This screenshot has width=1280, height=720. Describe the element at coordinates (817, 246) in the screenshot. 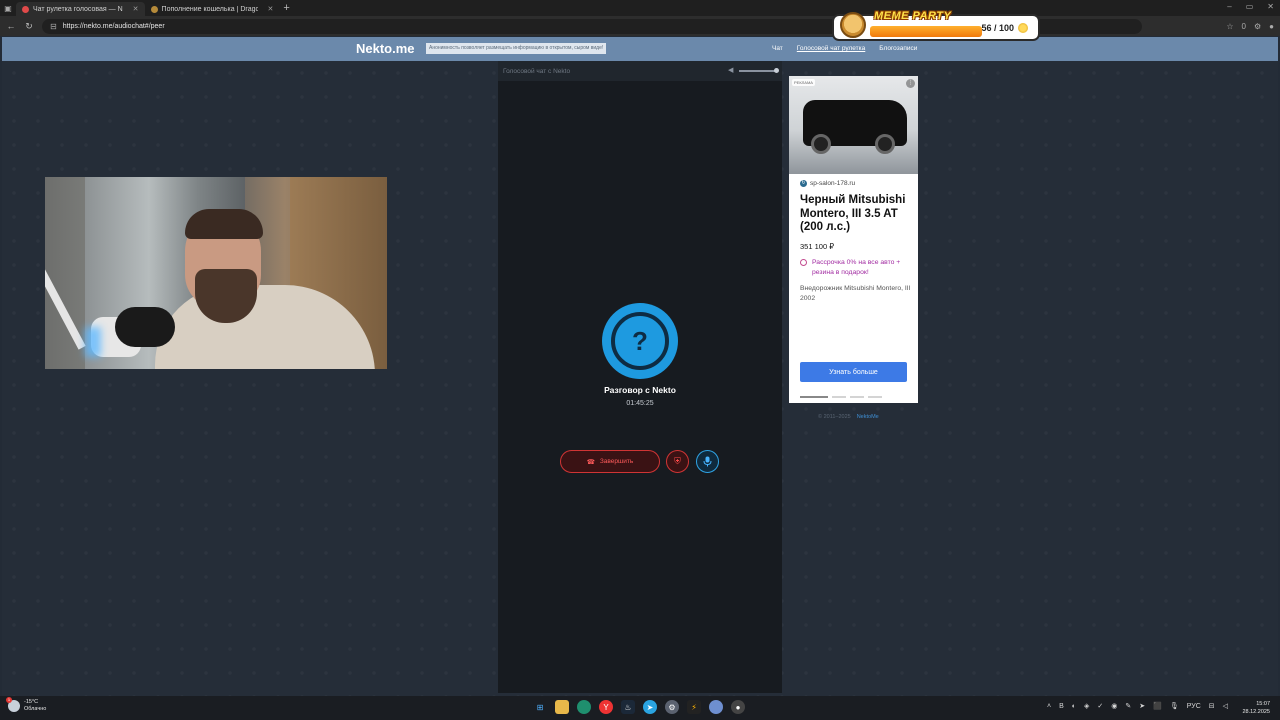

I see `ad-price: 351 100 ₽` at that location.